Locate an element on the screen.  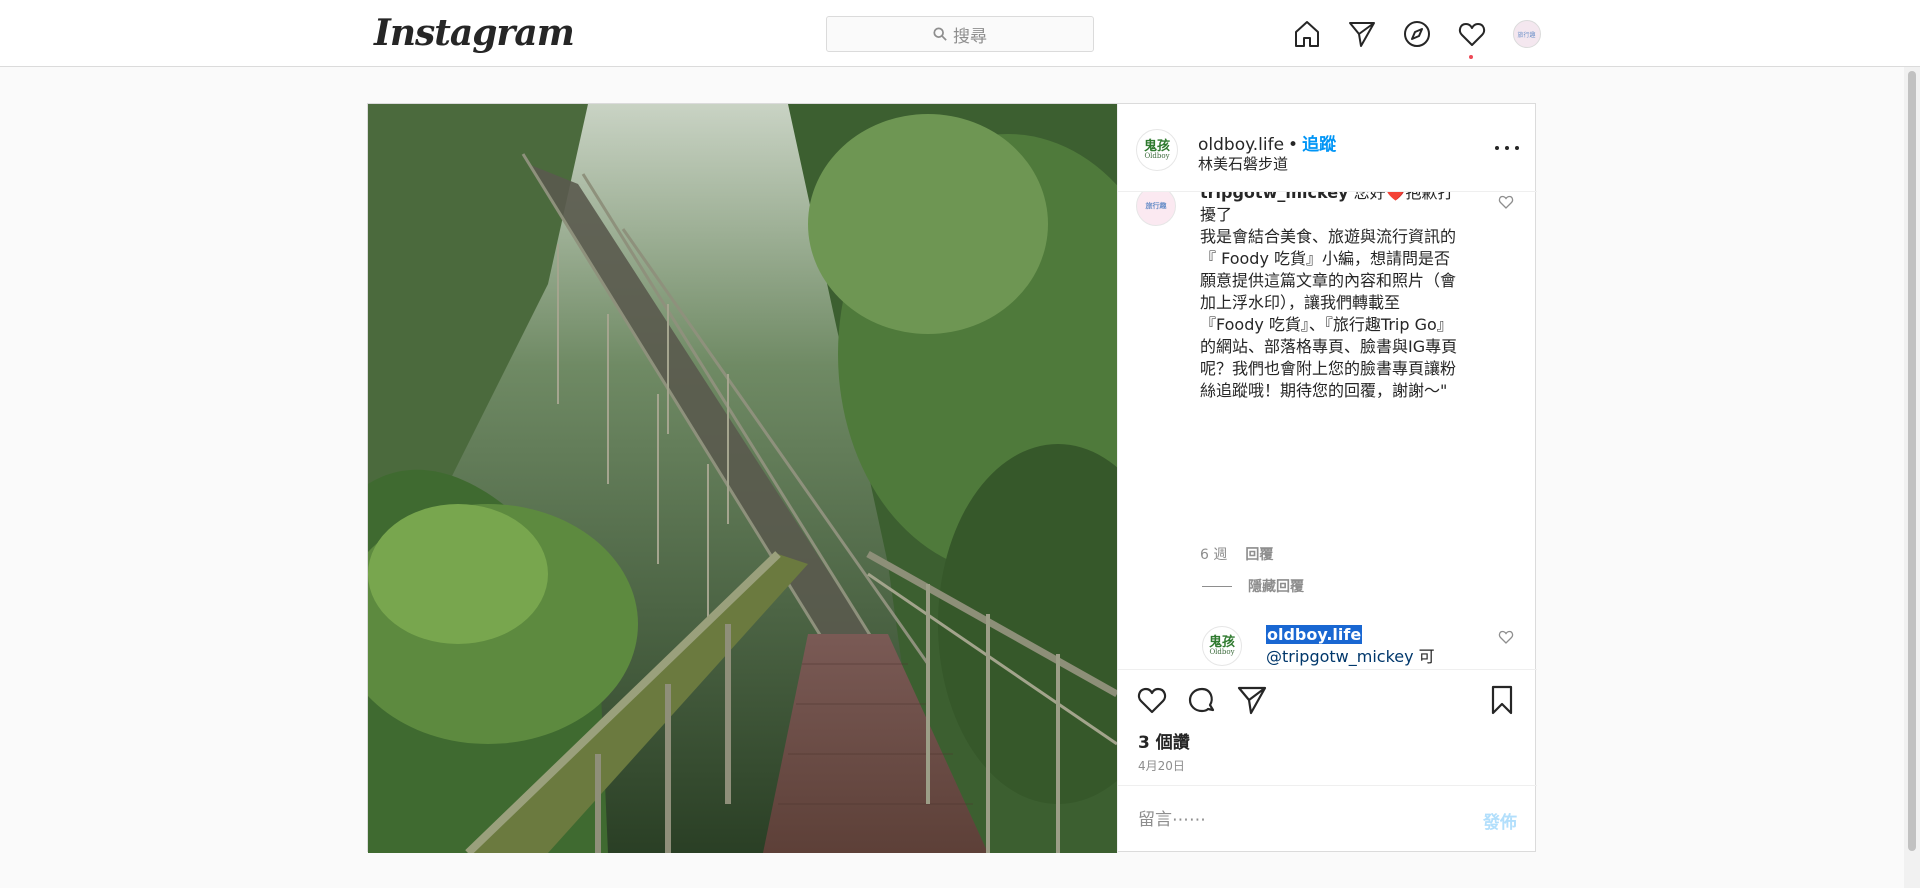
nav-icon-bar: 旅行趣 is located at coordinates (1416, 36).